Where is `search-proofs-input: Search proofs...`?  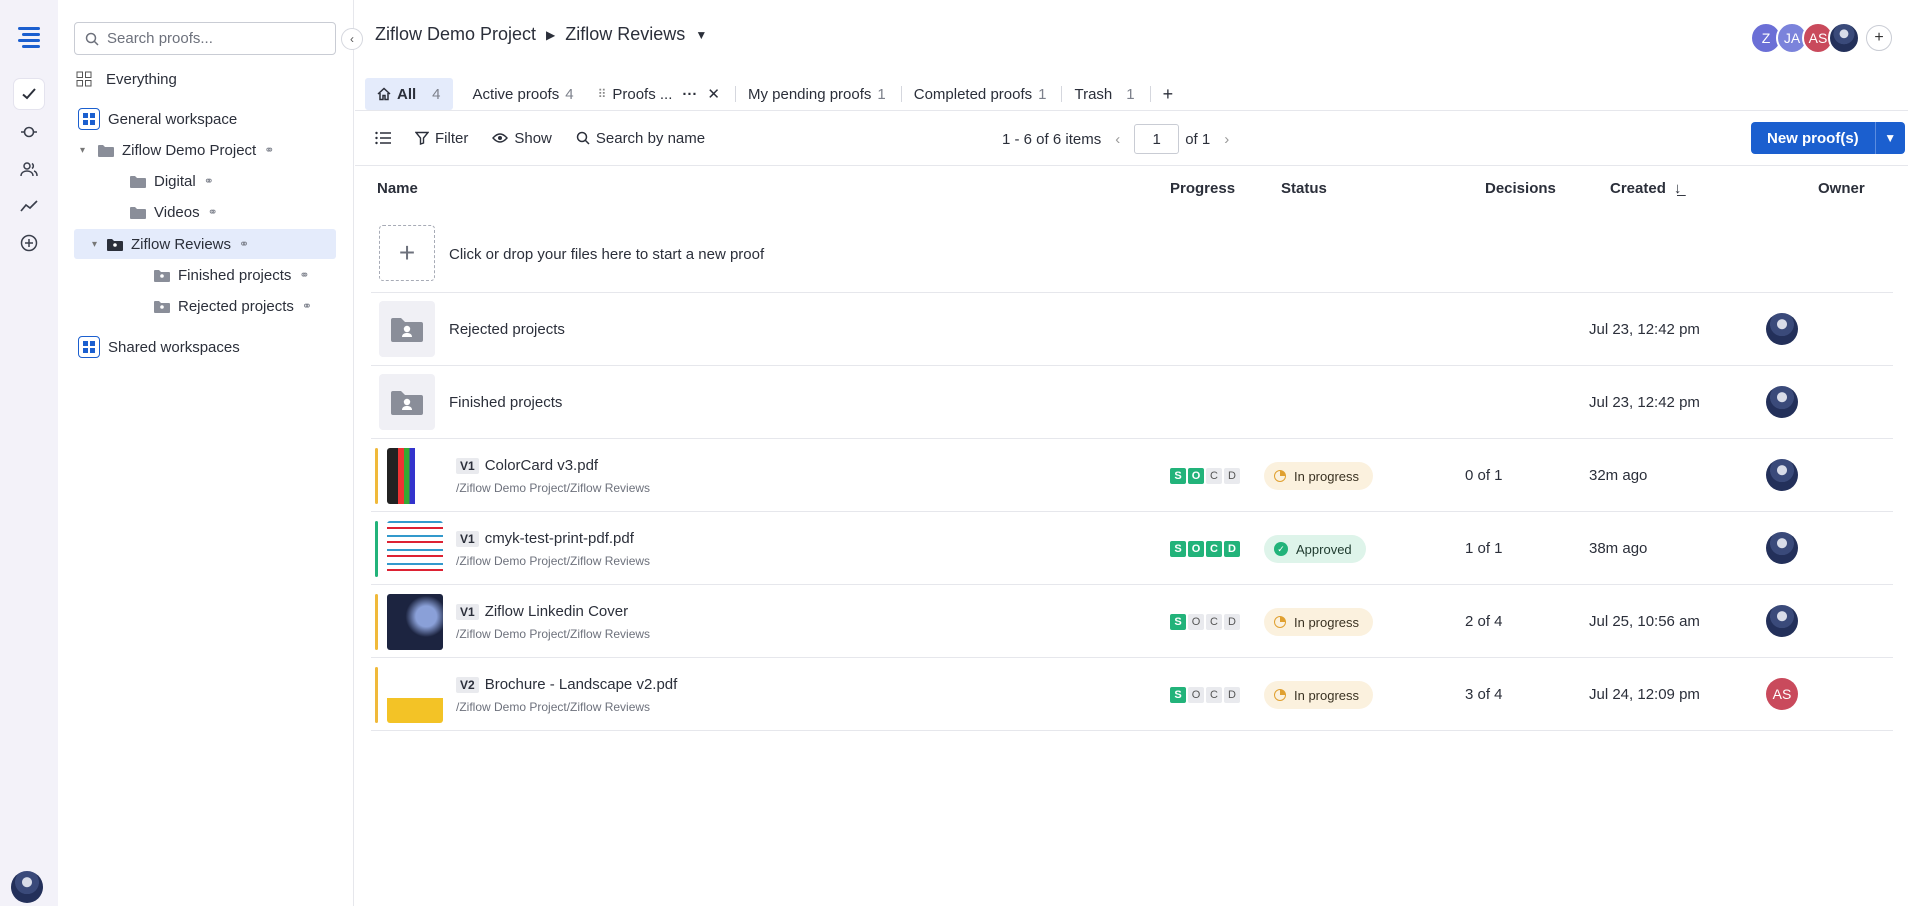 search-proofs-input: Search proofs... is located at coordinates (205, 38).